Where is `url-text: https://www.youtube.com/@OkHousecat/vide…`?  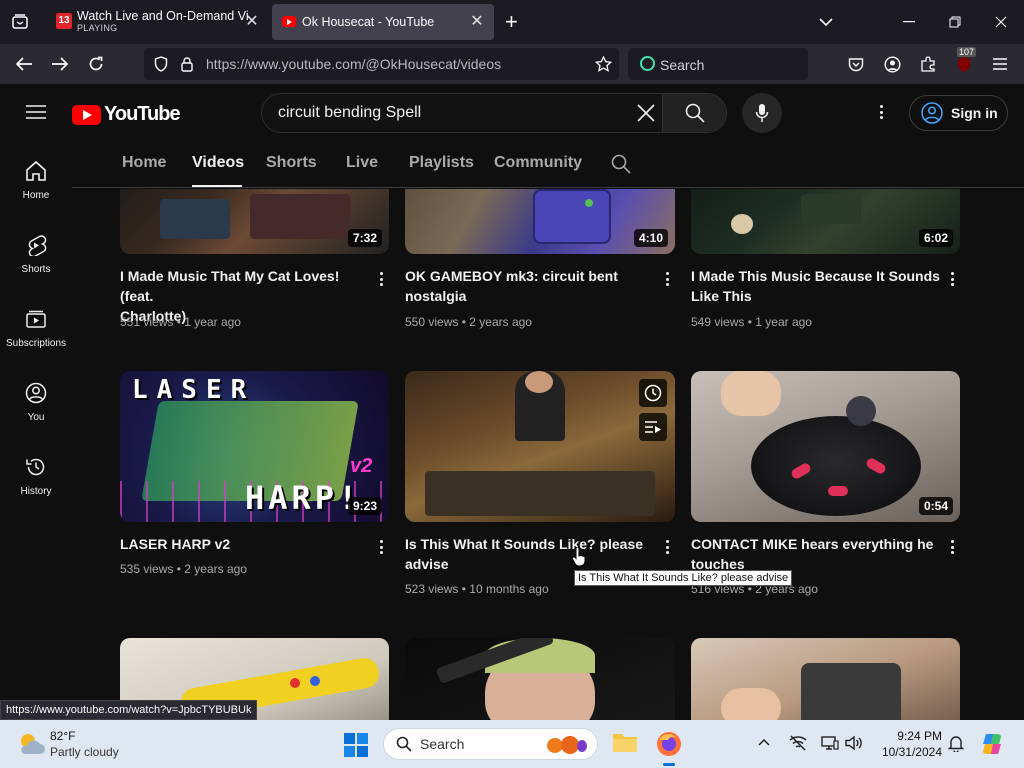 url-text: https://www.youtube.com/@OkHousecat/vide… is located at coordinates (353, 64).